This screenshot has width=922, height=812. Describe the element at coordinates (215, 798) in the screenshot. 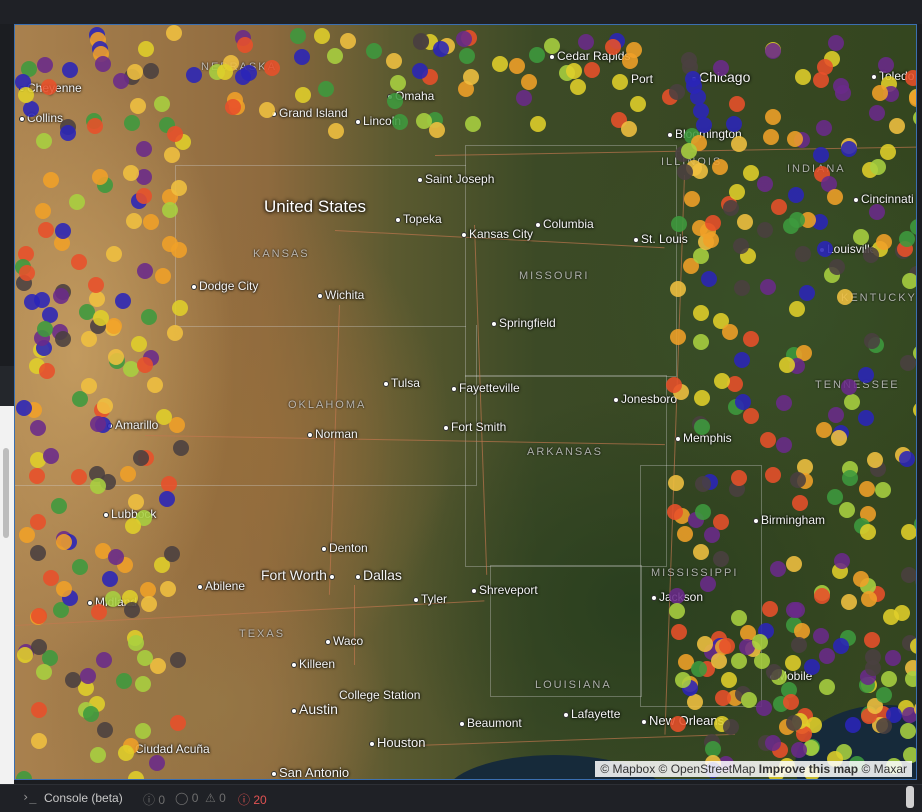

I see `warning-count: ⚠ 0` at that location.